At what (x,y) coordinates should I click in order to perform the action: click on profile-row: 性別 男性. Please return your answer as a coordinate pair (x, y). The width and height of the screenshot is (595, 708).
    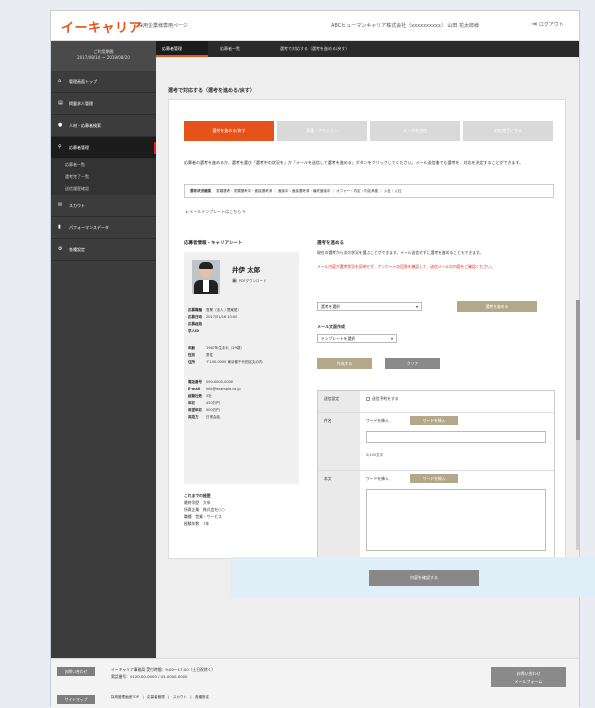
    Looking at the image, I should click on (200, 355).